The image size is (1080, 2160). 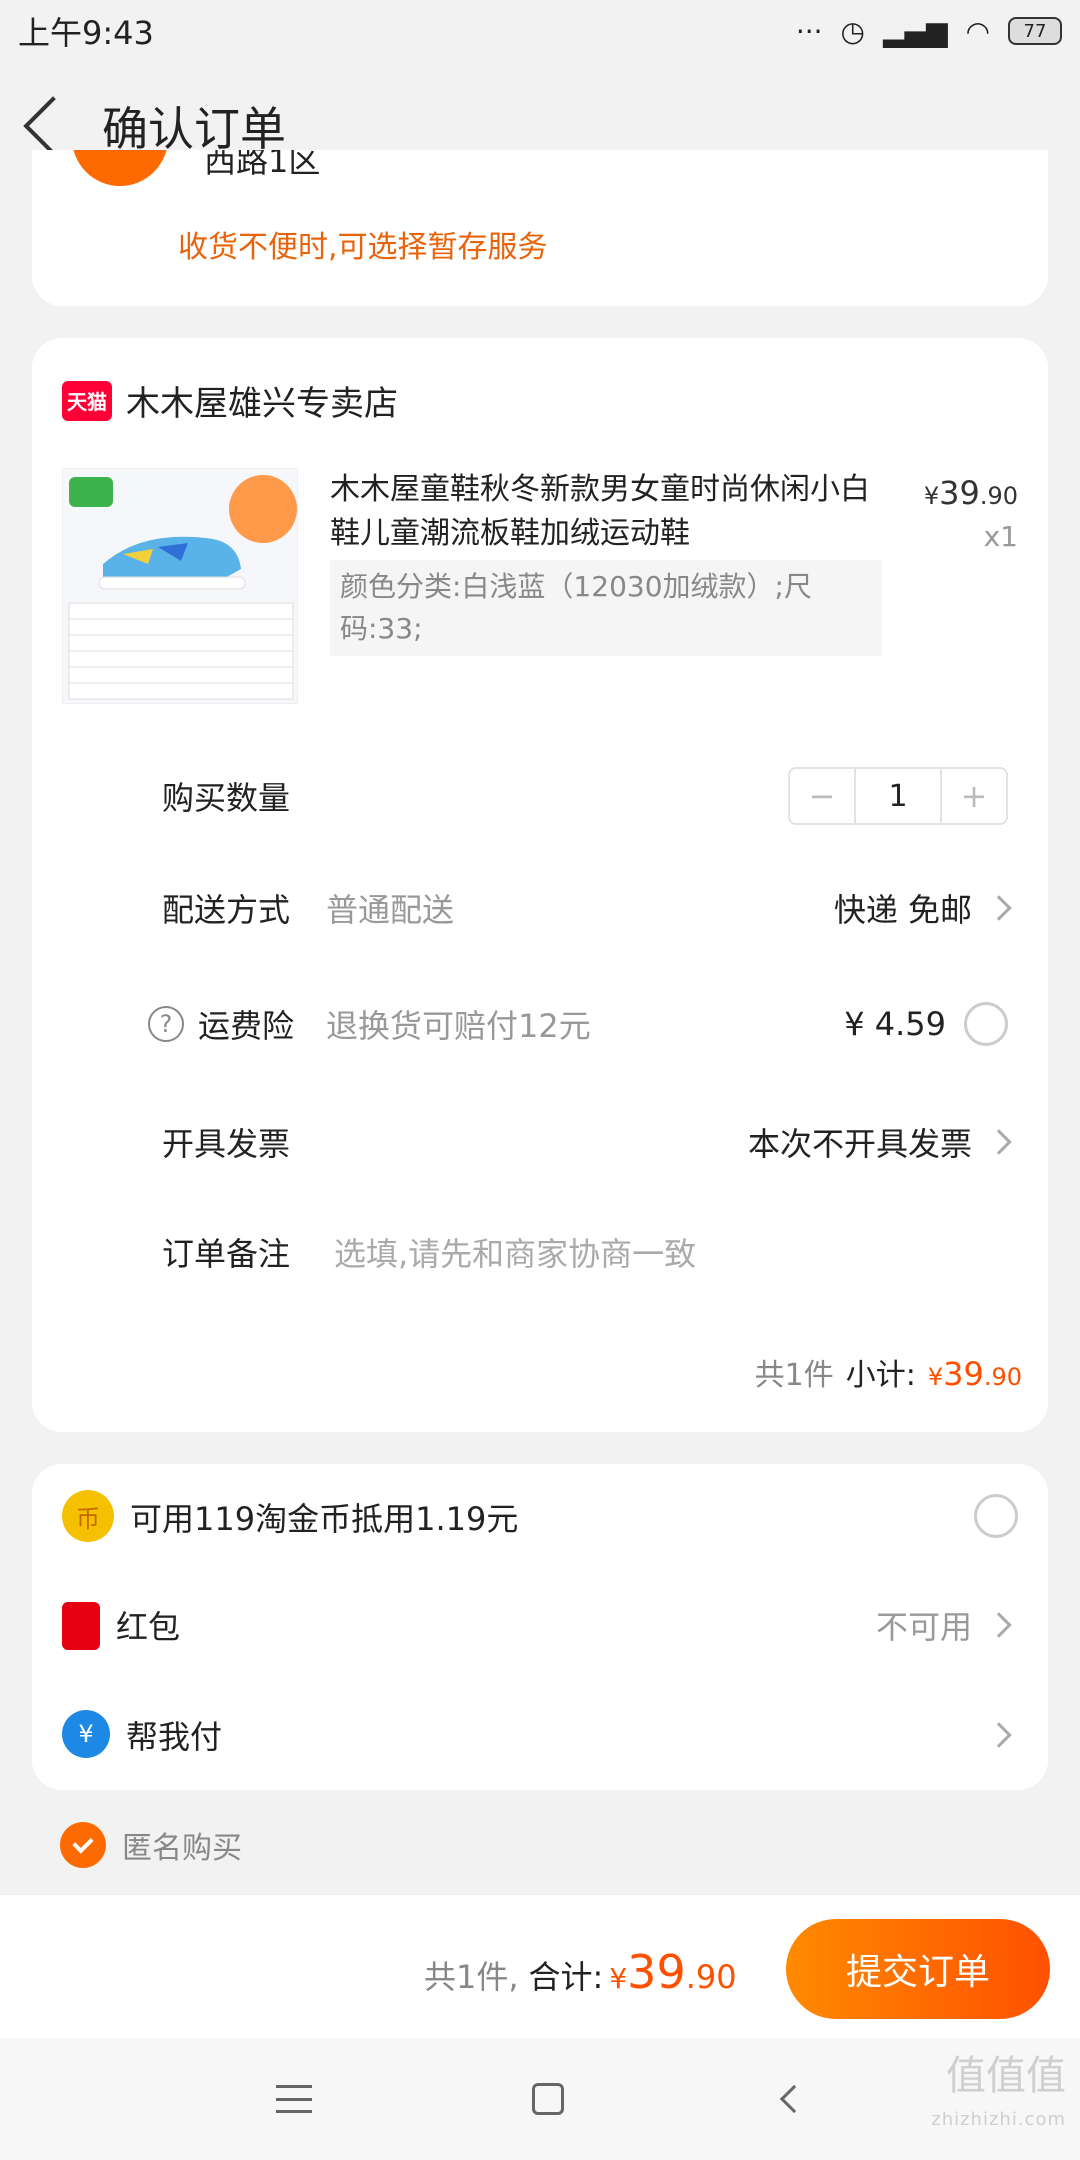 I want to click on decrement-button: −, so click(x=822, y=796).